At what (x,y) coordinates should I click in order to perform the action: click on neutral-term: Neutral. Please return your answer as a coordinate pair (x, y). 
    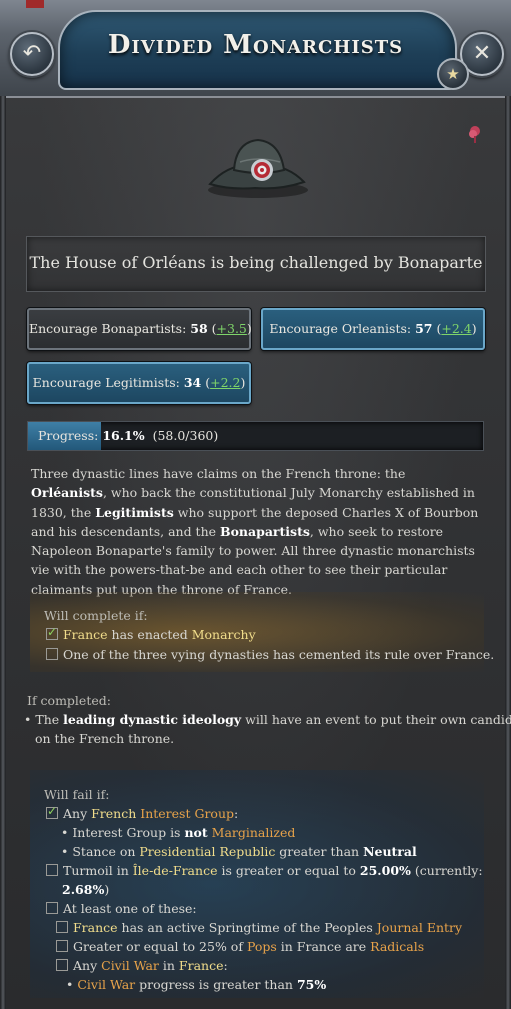
    Looking at the image, I should click on (390, 851).